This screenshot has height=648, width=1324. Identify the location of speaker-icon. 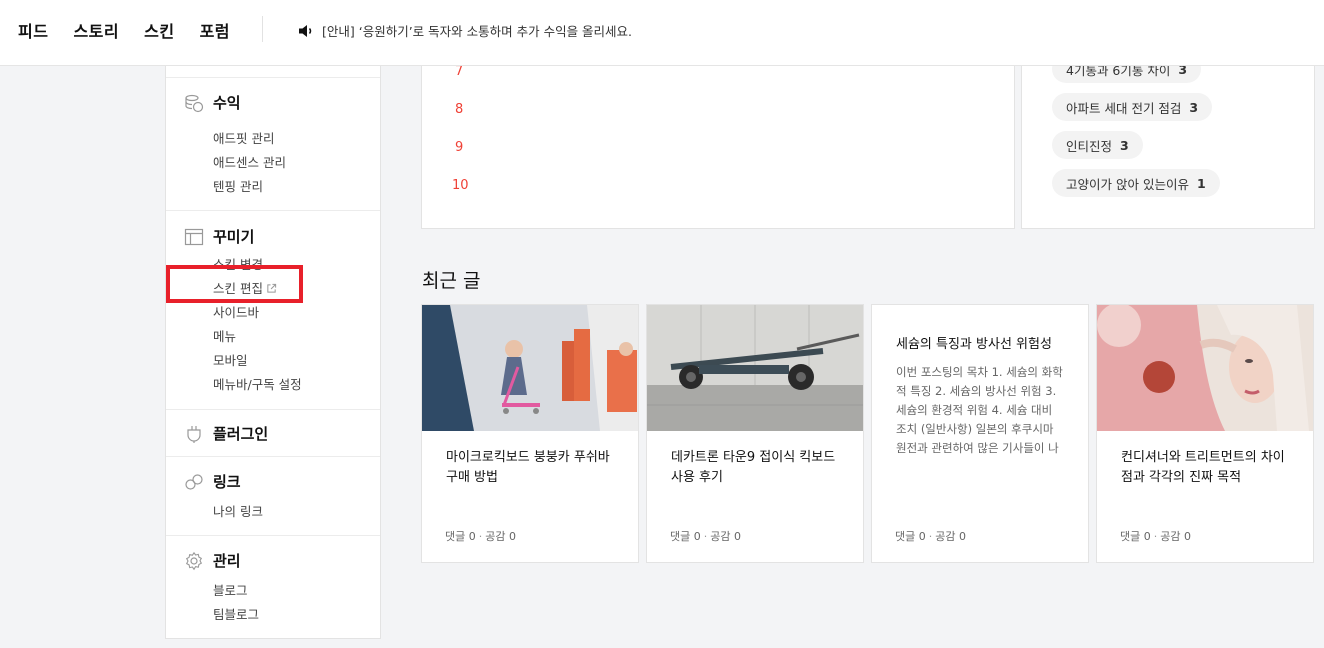
(305, 30).